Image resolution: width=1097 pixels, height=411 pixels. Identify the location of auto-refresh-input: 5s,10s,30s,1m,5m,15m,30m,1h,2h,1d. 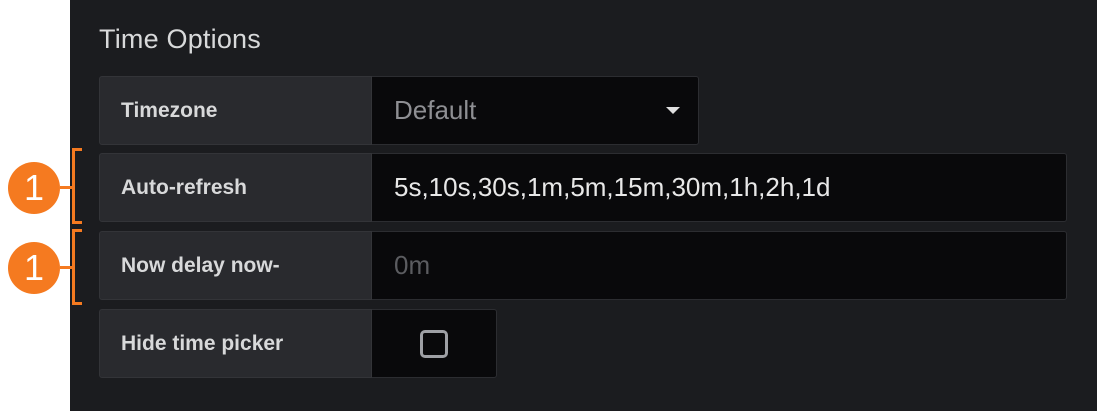
(719, 187).